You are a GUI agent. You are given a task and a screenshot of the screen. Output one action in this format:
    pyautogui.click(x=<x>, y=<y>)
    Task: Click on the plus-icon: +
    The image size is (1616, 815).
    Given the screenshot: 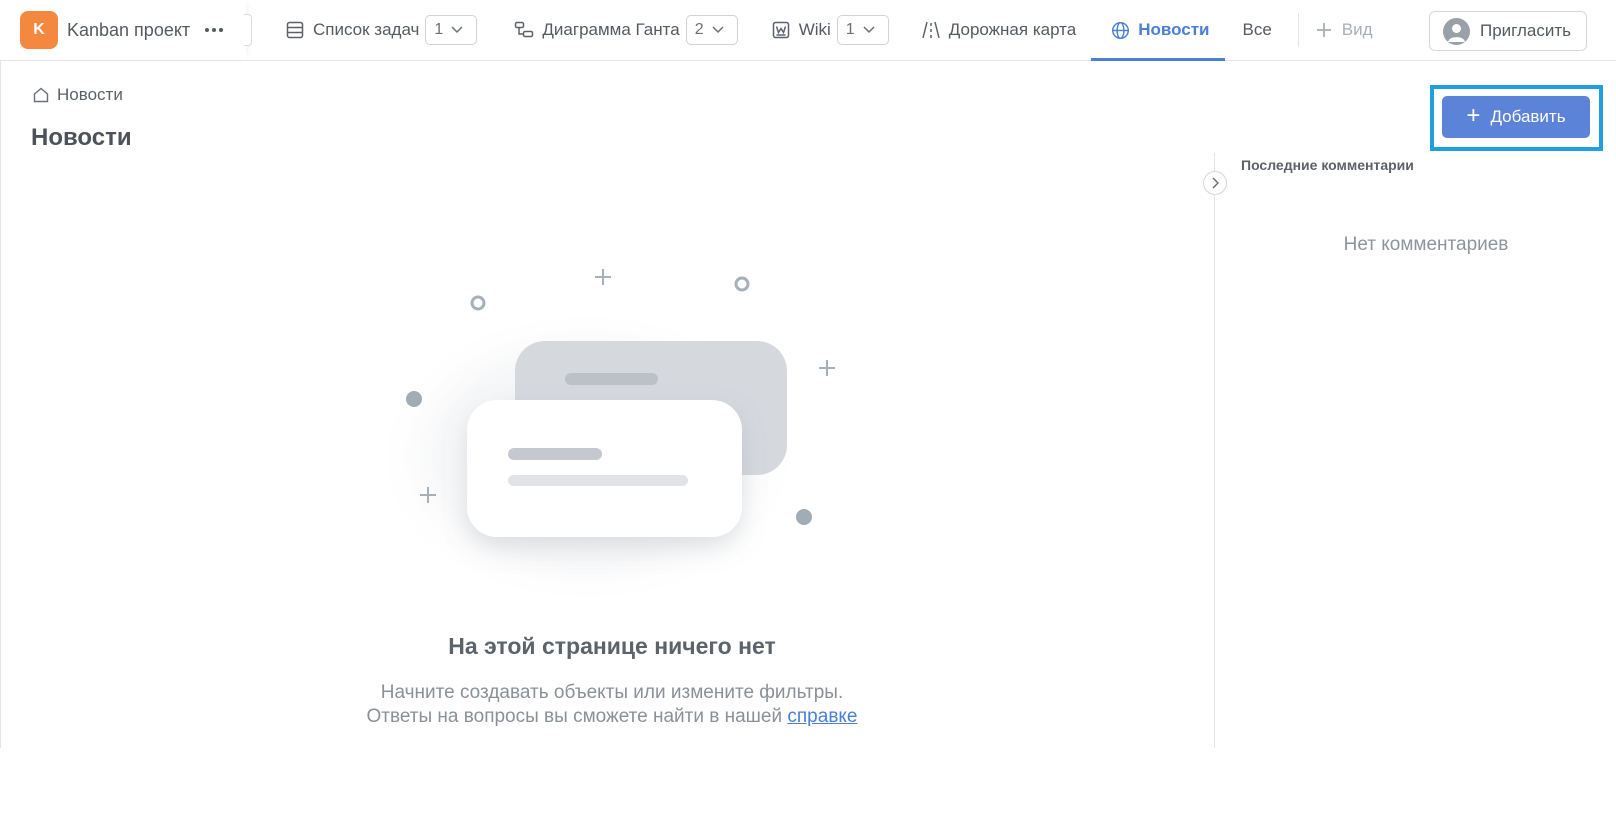 What is the action you would take?
    pyautogui.click(x=1473, y=115)
    